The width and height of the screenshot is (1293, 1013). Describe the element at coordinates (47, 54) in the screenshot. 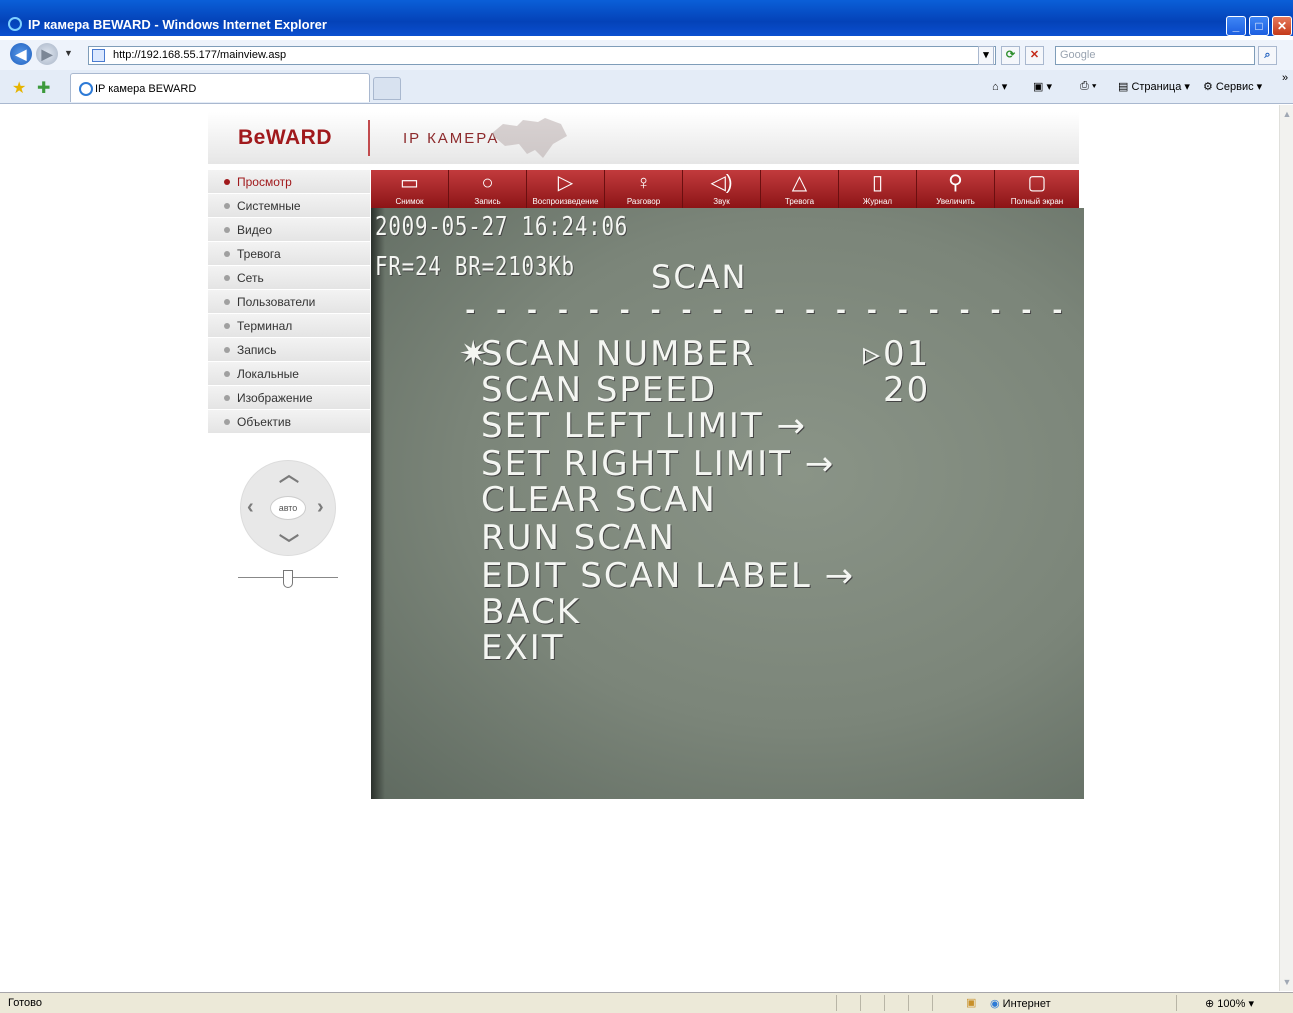

I see `forward-button: ▶` at that location.